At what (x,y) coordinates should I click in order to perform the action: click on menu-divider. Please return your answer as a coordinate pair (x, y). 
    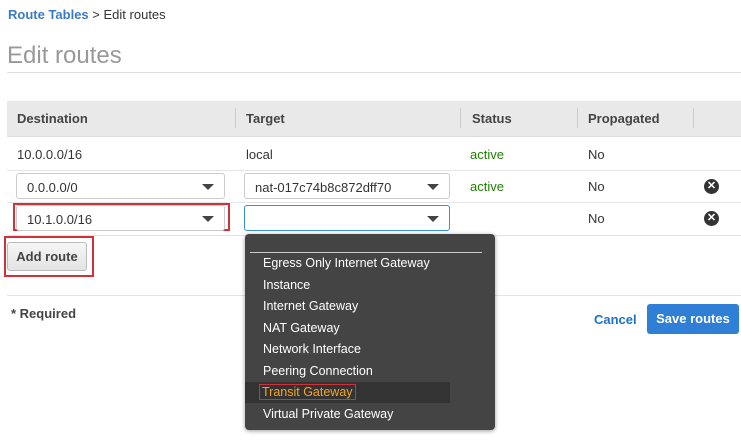
    Looking at the image, I should click on (366, 252).